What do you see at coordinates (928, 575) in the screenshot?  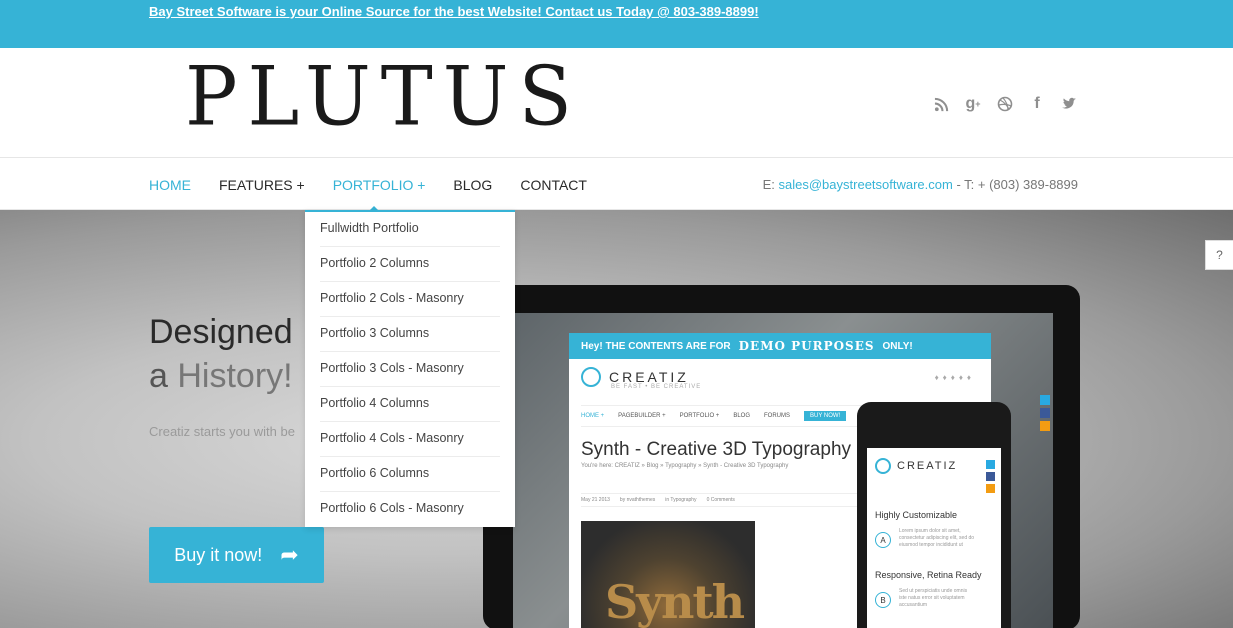 I see `phone-heading-2: Responsive, Retina Ready` at bounding box center [928, 575].